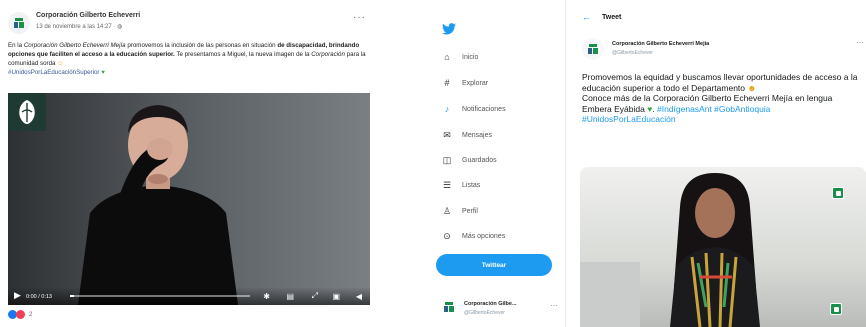 Image resolution: width=866 pixels, height=327 pixels. I want to click on timestamp-text: 13 de noviembre a las 14:27 ·, so click(77, 27).